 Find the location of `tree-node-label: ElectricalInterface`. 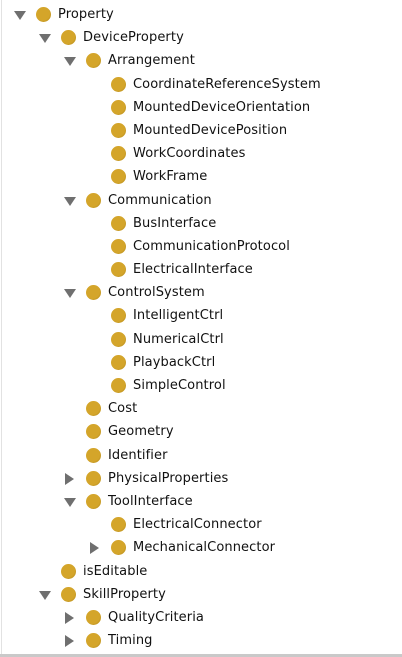

tree-node-label: ElectricalInterface is located at coordinates (193, 269).